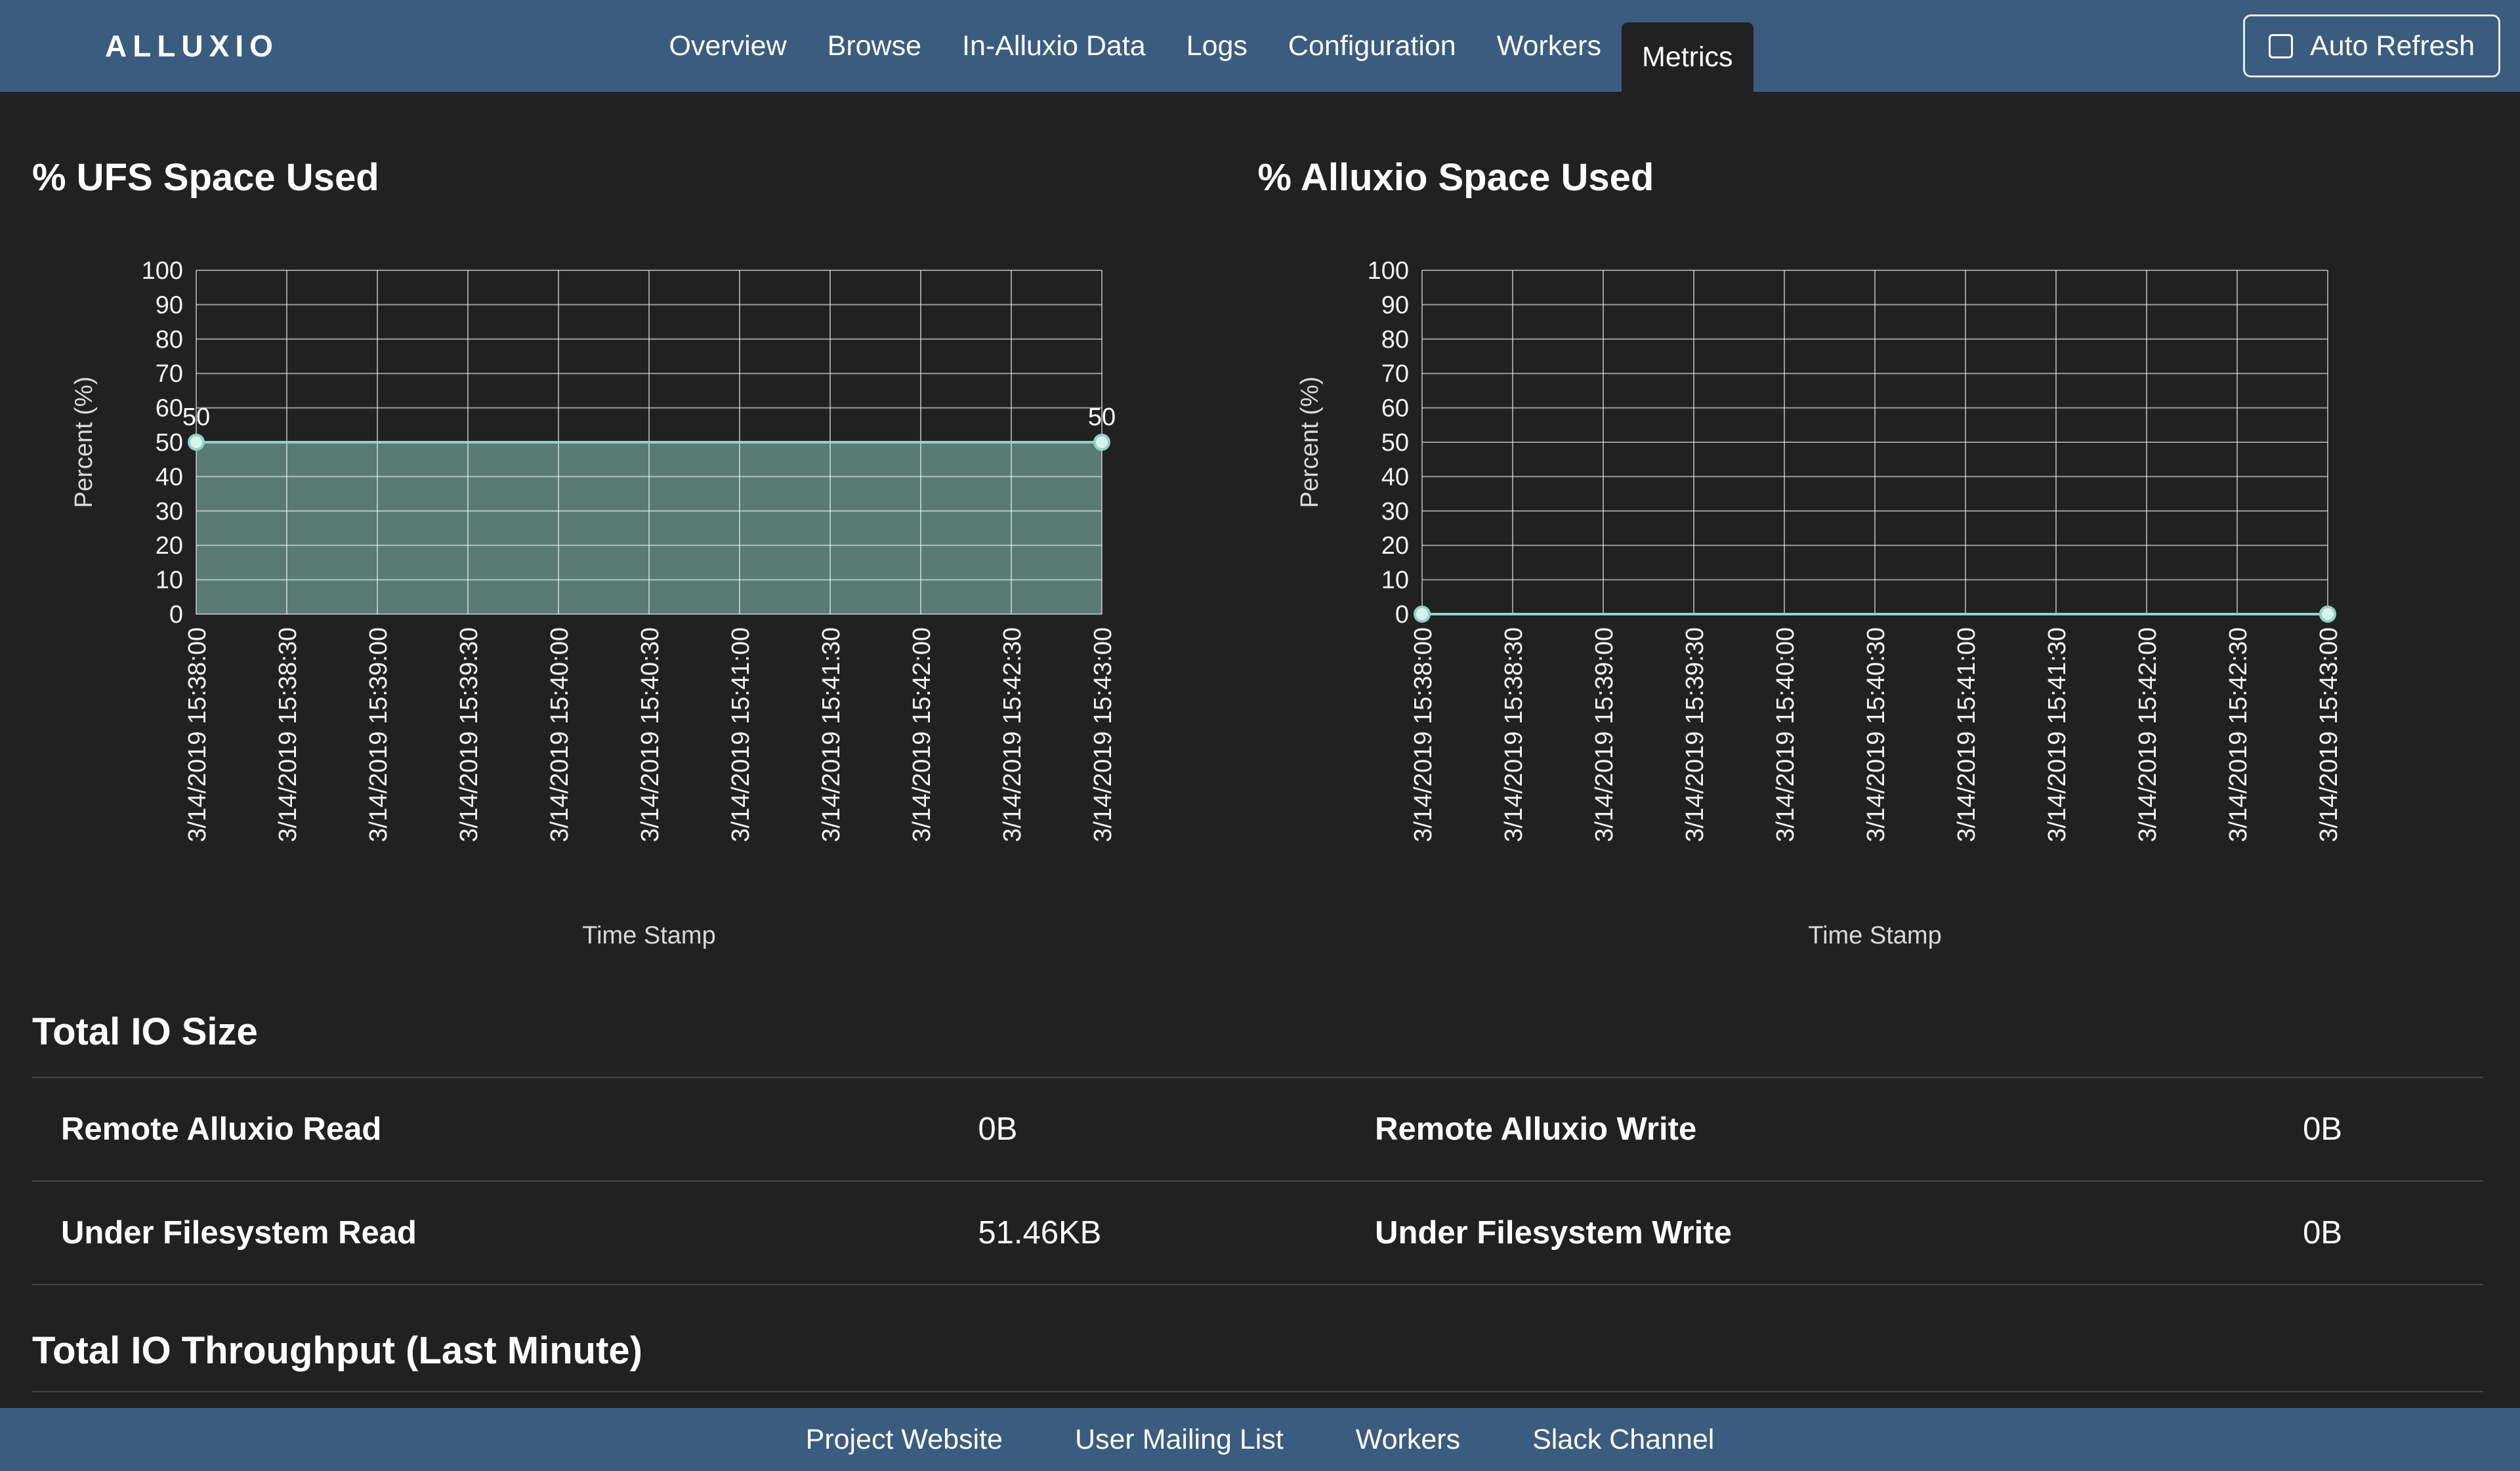  I want to click on auto-refresh-button: Auto Refresh, so click(2371, 45).